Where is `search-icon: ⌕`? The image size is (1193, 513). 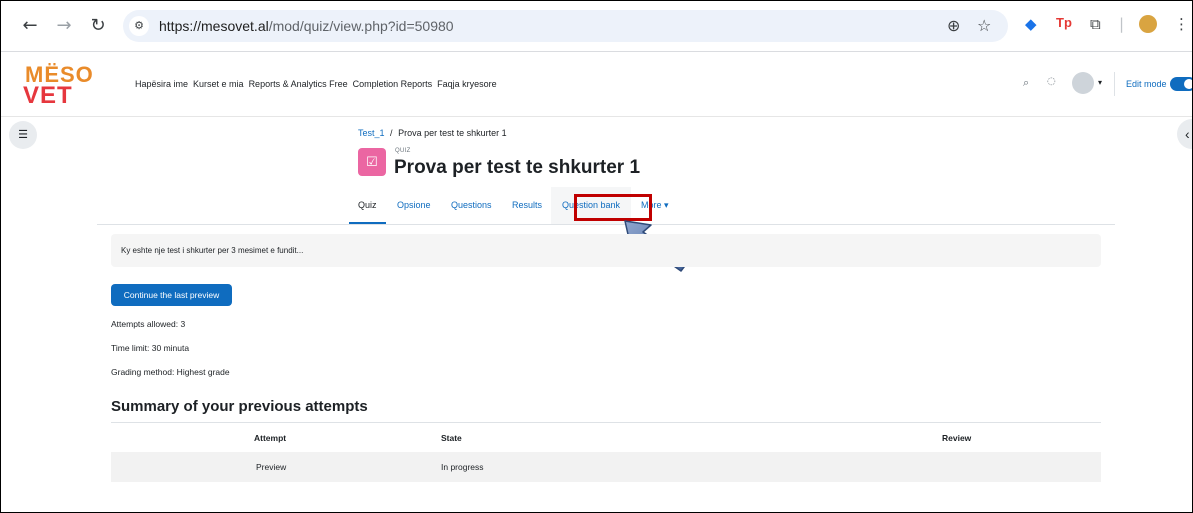
search-icon: ⌕ is located at coordinates (1026, 83).